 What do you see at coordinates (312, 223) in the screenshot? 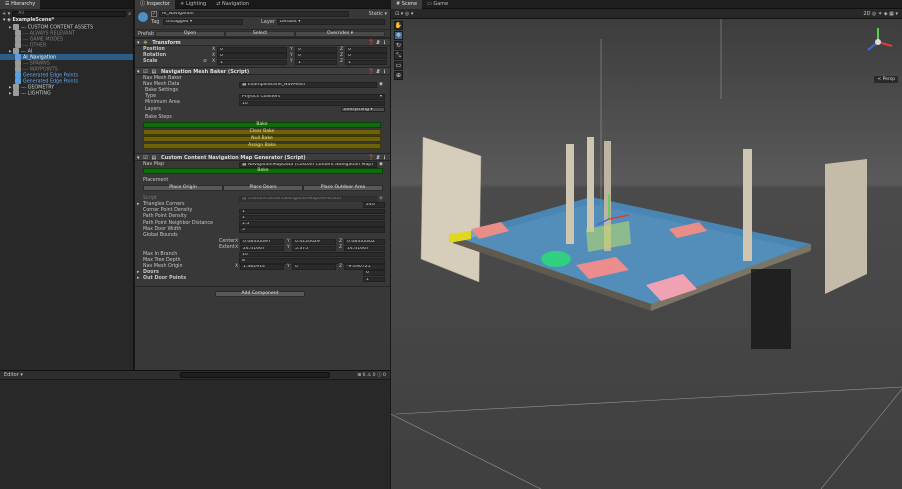
I see `neighbor-distance-field: 1.5` at bounding box center [312, 223].